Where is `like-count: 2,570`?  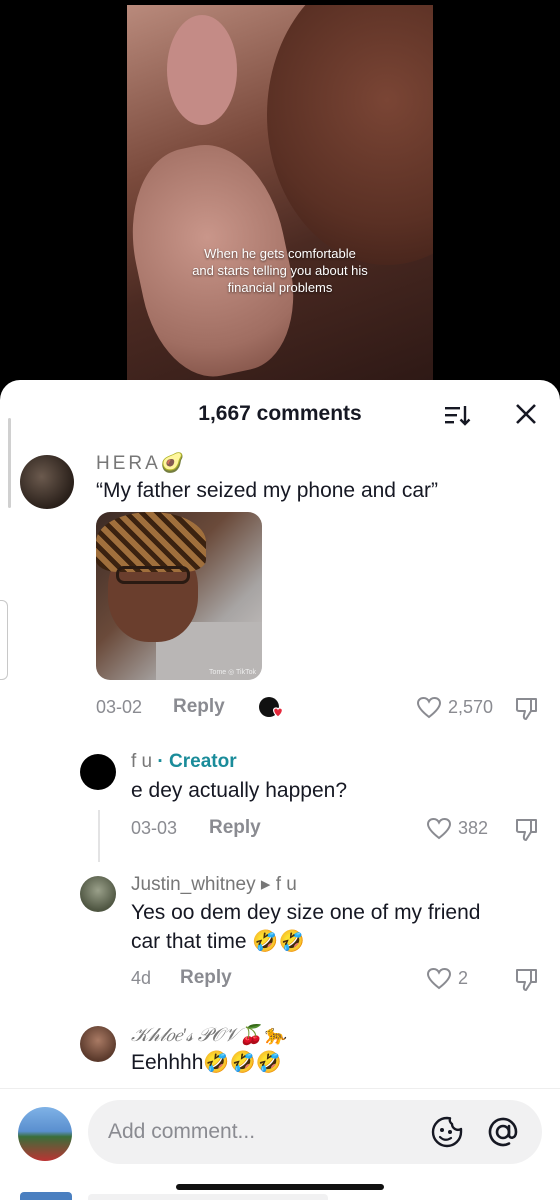 like-count: 2,570 is located at coordinates (471, 707).